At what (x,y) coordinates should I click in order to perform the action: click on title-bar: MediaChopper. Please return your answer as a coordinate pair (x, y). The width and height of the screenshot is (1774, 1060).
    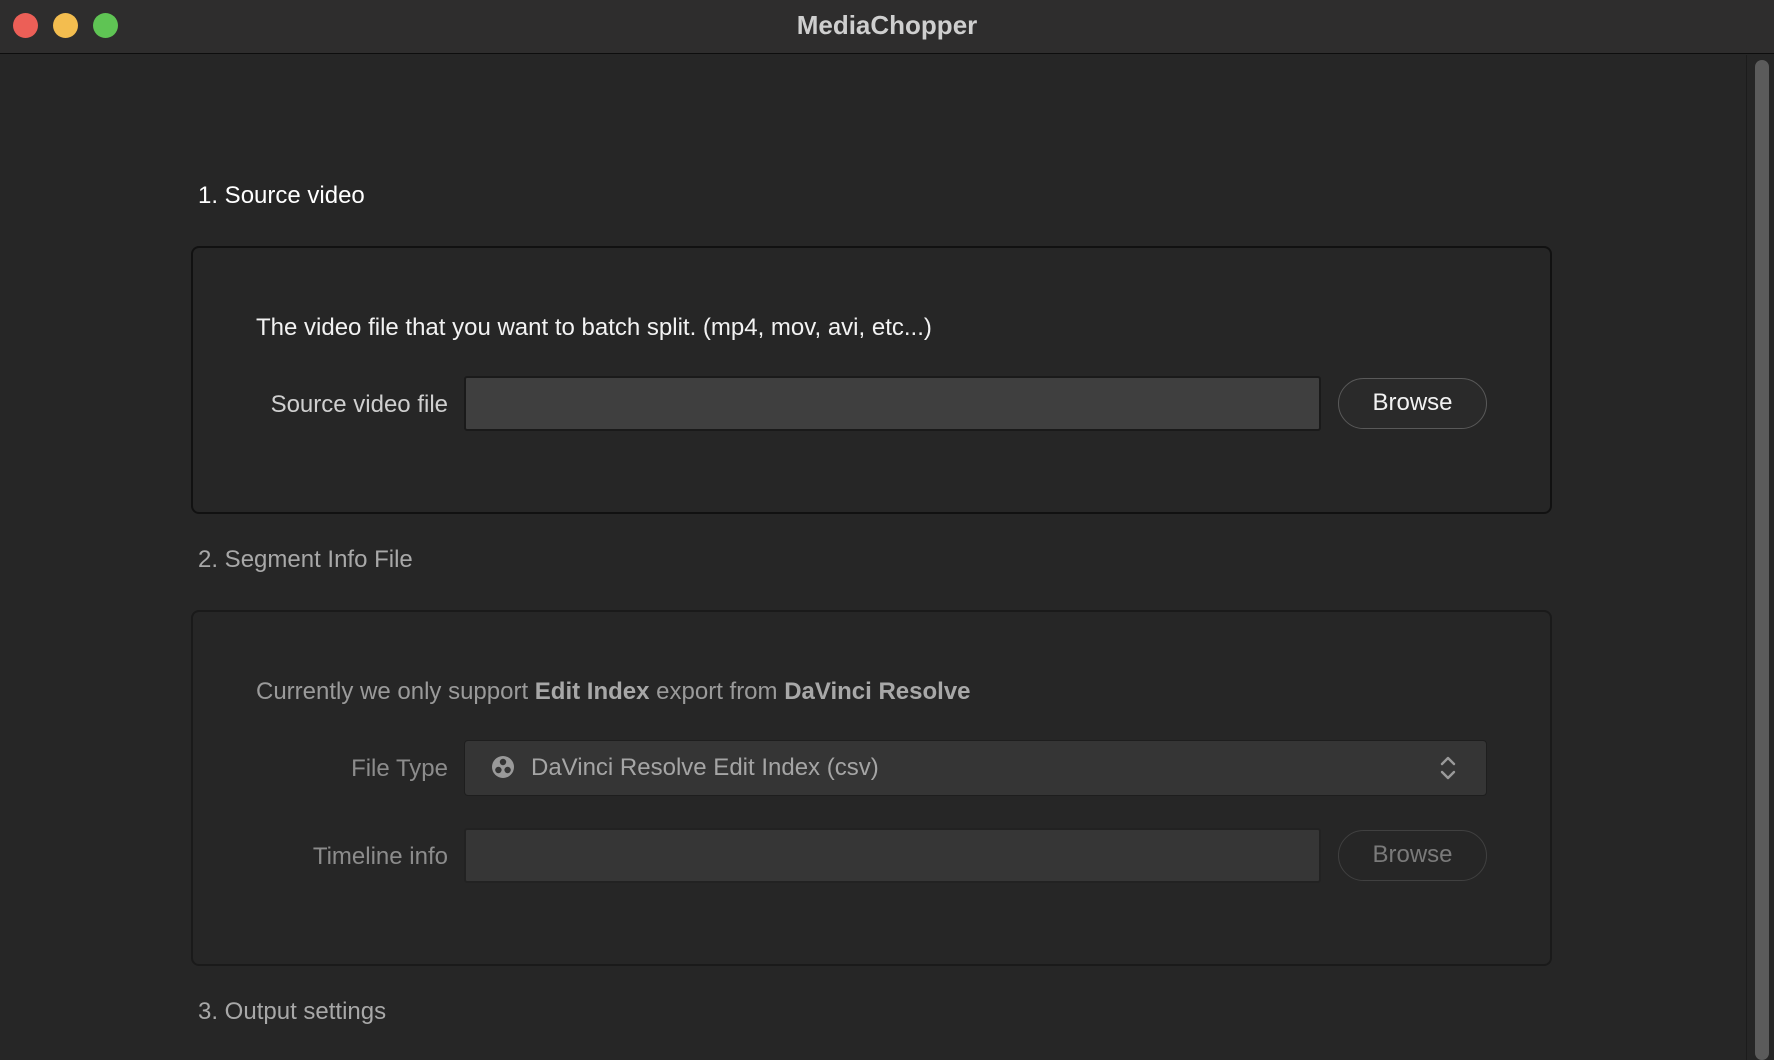
    Looking at the image, I should click on (887, 27).